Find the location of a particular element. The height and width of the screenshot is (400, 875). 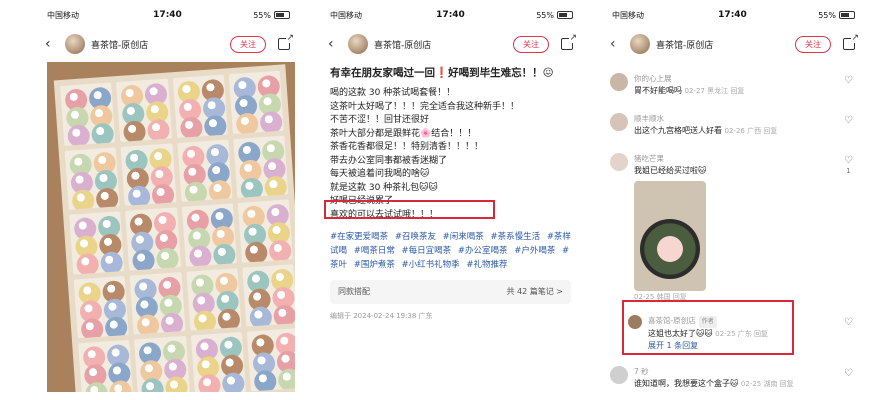

comment-text: 出这个九宫格吧送人好看 is located at coordinates (678, 130).